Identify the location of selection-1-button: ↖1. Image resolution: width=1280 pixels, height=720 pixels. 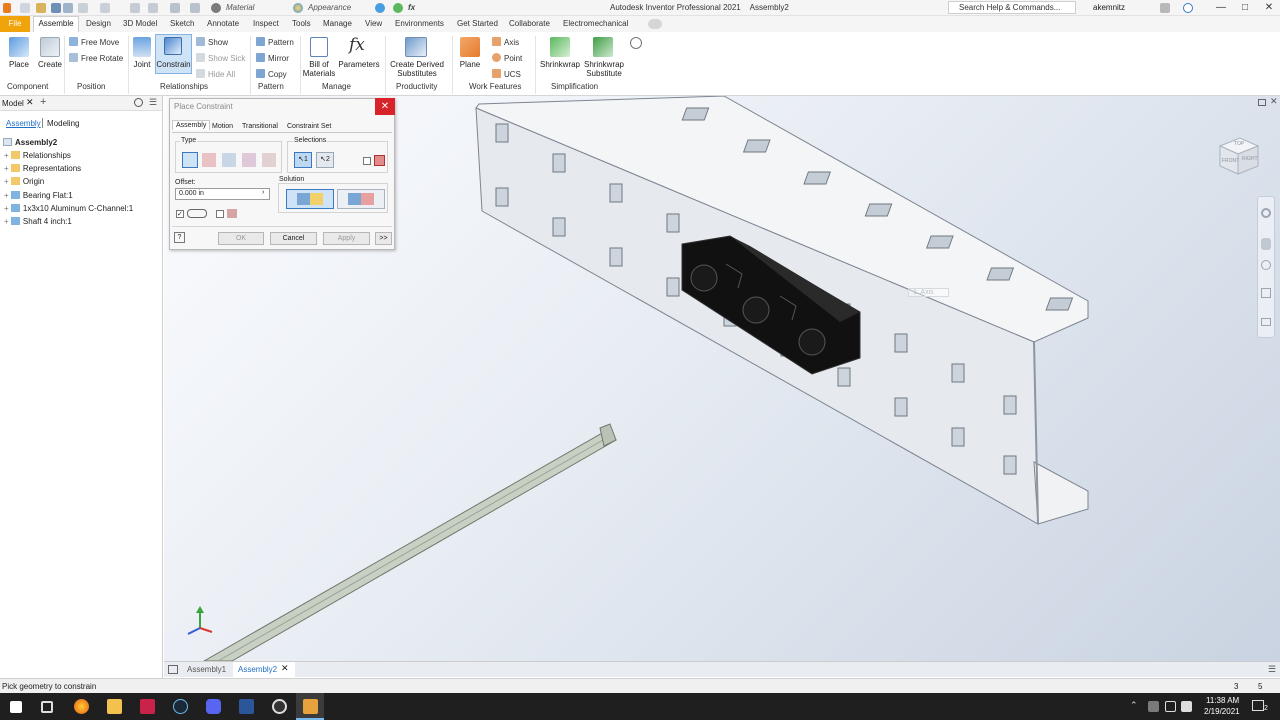
(303, 160).